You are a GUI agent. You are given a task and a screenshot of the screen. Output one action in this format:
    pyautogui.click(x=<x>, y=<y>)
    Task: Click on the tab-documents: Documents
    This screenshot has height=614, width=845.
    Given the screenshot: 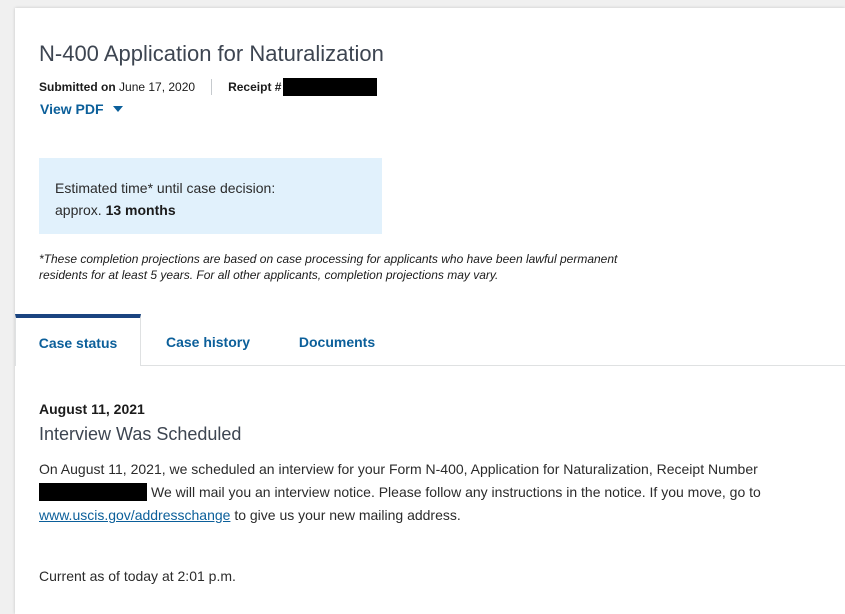 What is the action you would take?
    pyautogui.click(x=337, y=339)
    